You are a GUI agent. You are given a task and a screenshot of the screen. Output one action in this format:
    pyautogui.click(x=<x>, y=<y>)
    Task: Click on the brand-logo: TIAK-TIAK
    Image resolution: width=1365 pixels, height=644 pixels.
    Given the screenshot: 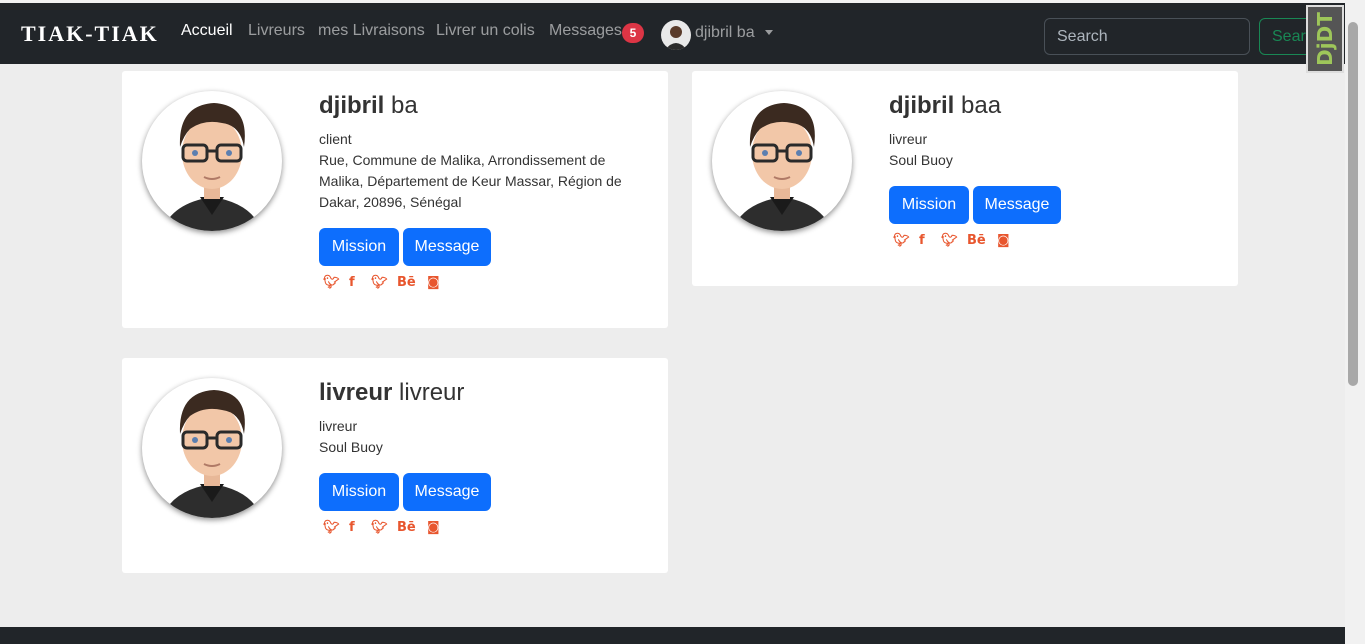 What is the action you would take?
    pyautogui.click(x=90, y=34)
    